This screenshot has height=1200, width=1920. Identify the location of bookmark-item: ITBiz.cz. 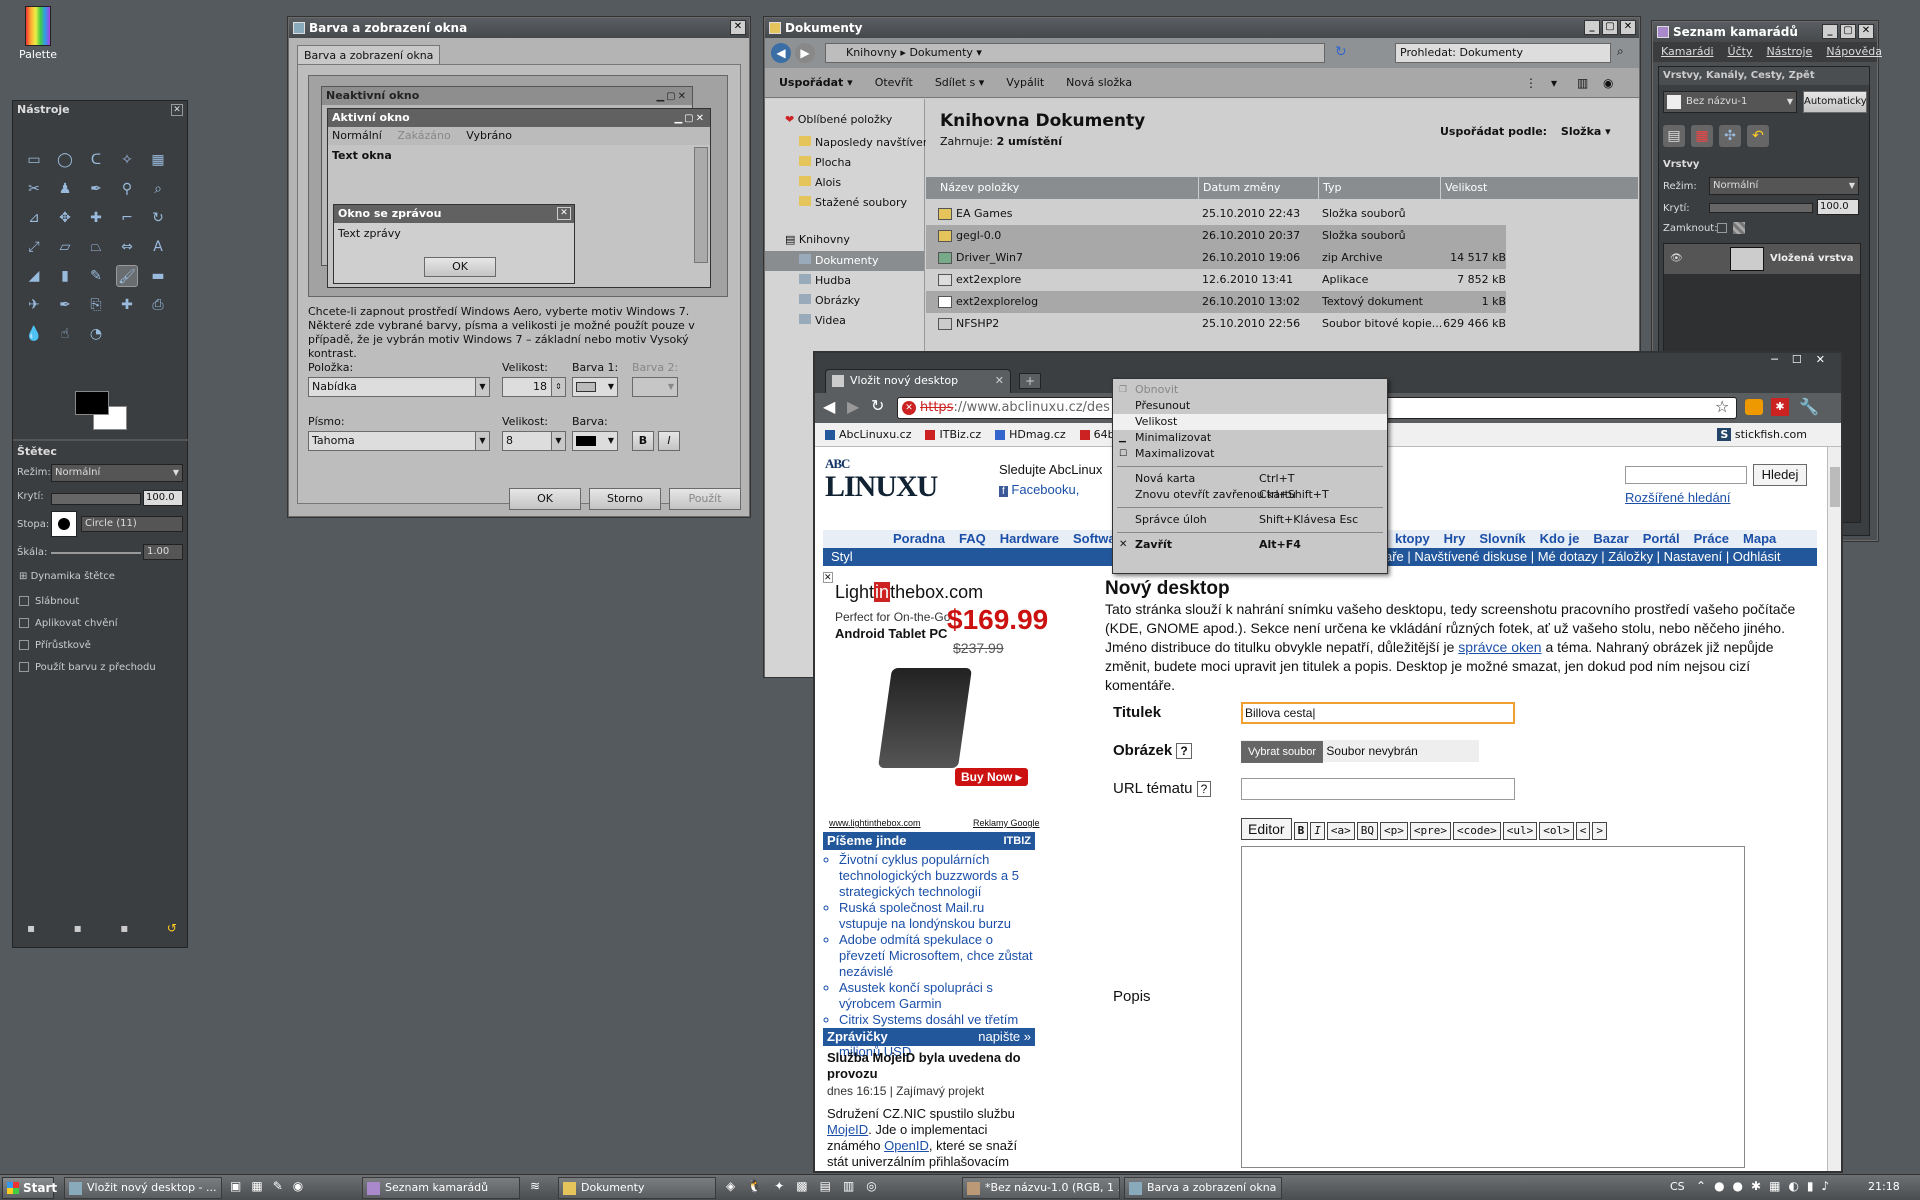
(953, 434).